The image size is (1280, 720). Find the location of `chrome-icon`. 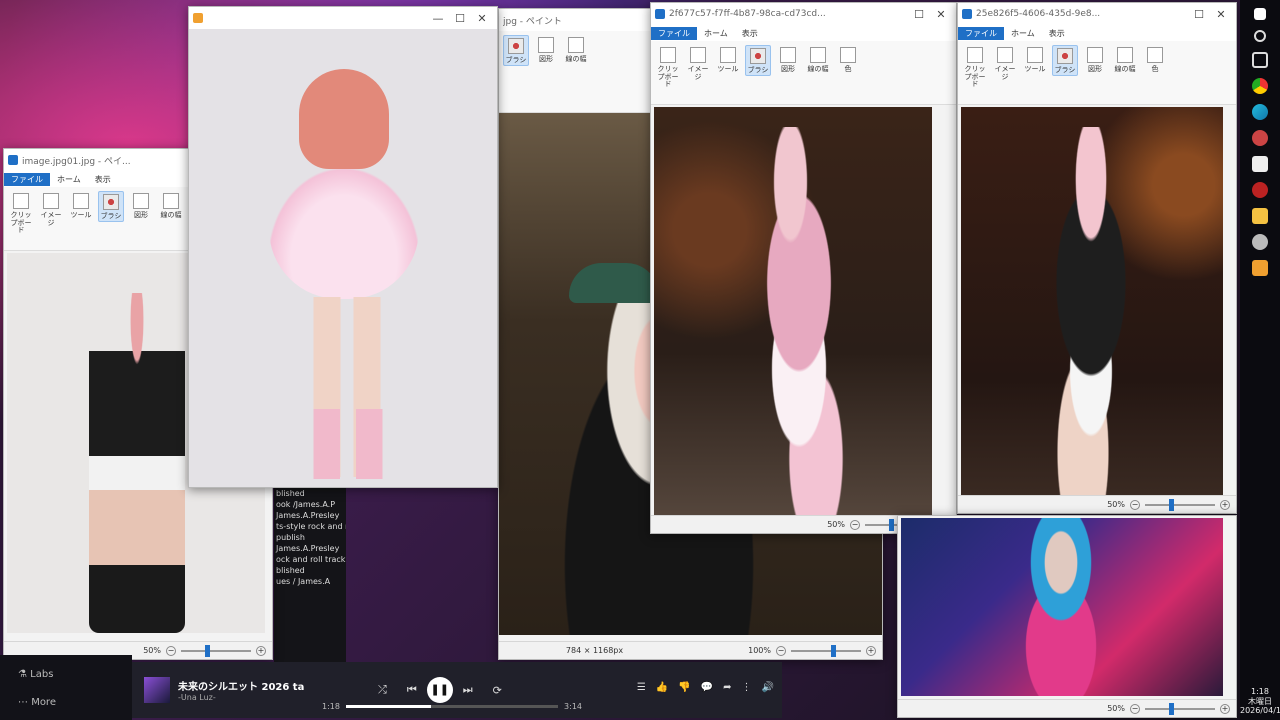

chrome-icon is located at coordinates (1260, 86).